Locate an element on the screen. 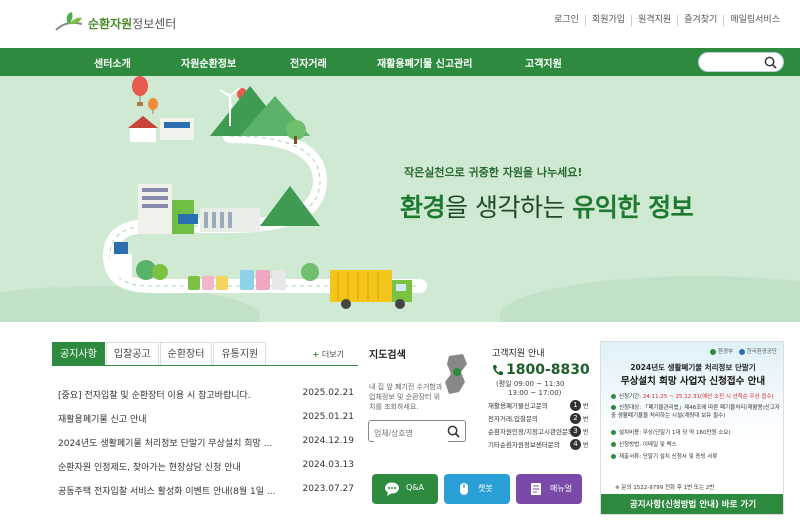 The image size is (800, 524). search-box is located at coordinates (741, 63).